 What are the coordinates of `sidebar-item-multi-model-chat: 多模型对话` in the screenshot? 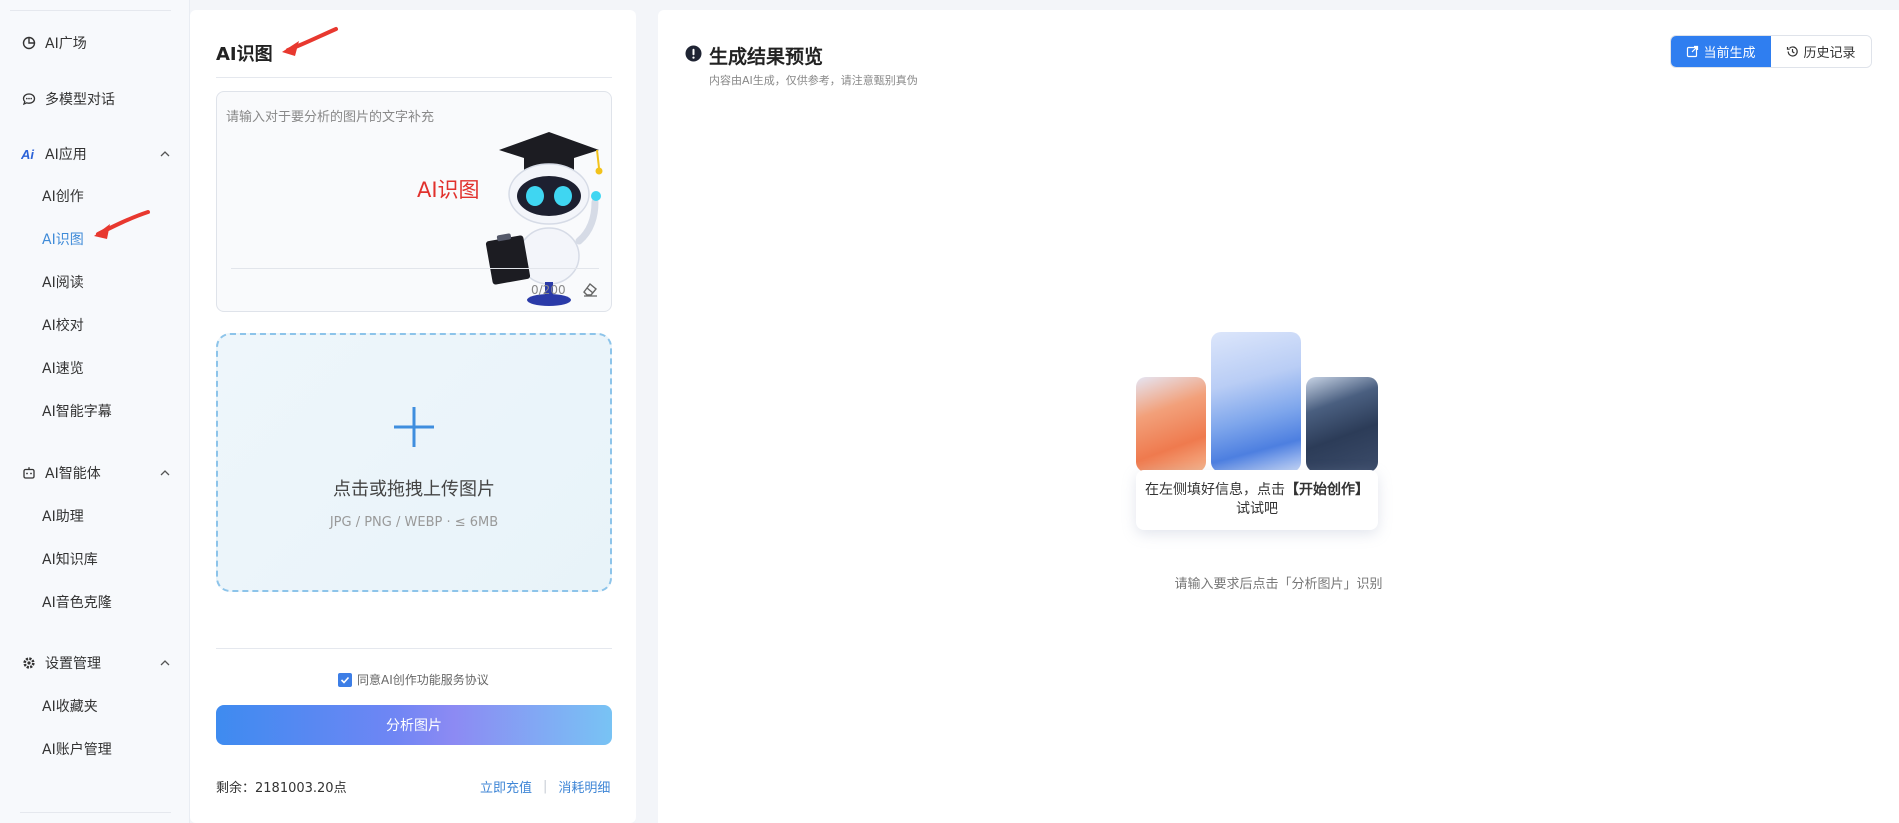 It's located at (95, 99).